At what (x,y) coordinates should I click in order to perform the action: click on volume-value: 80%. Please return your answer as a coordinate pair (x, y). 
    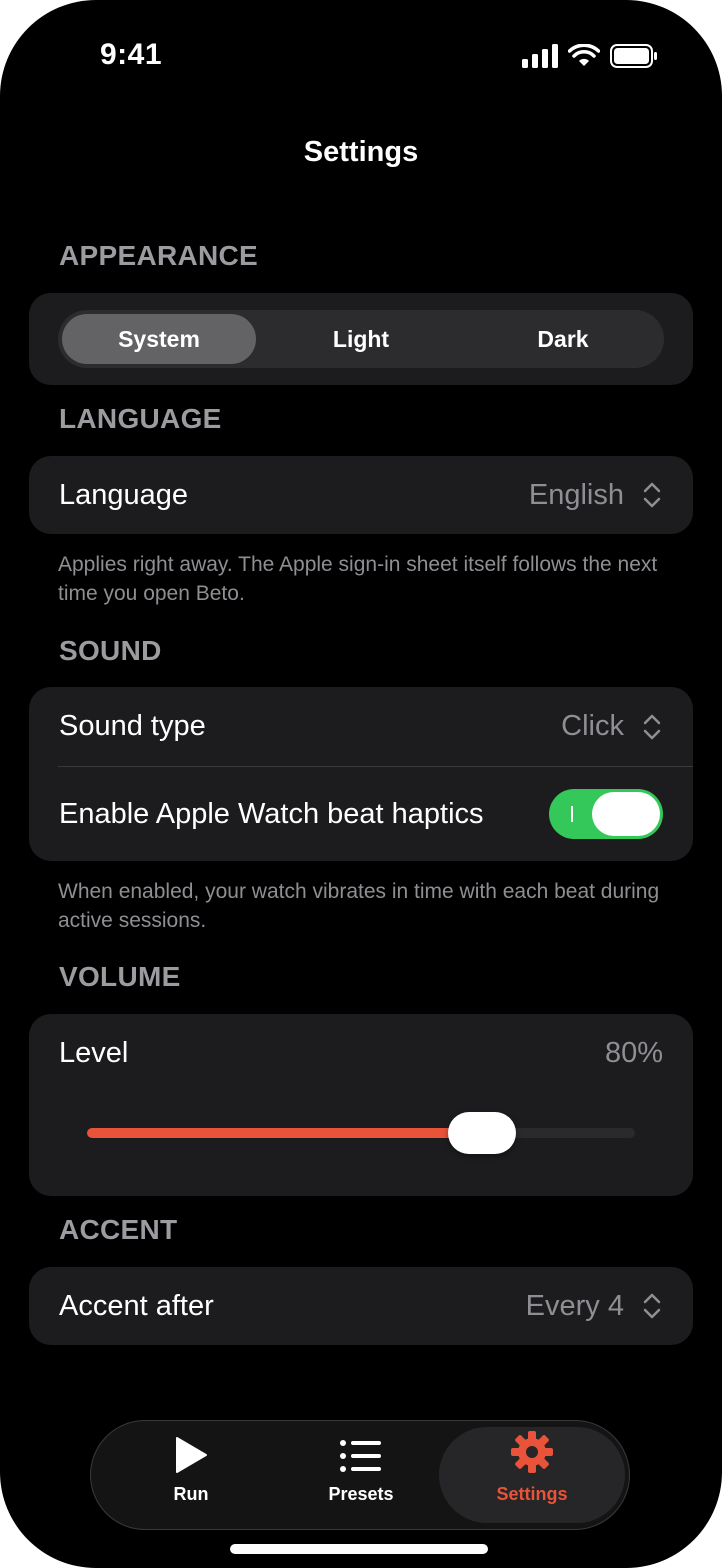
    Looking at the image, I should click on (633, 1053).